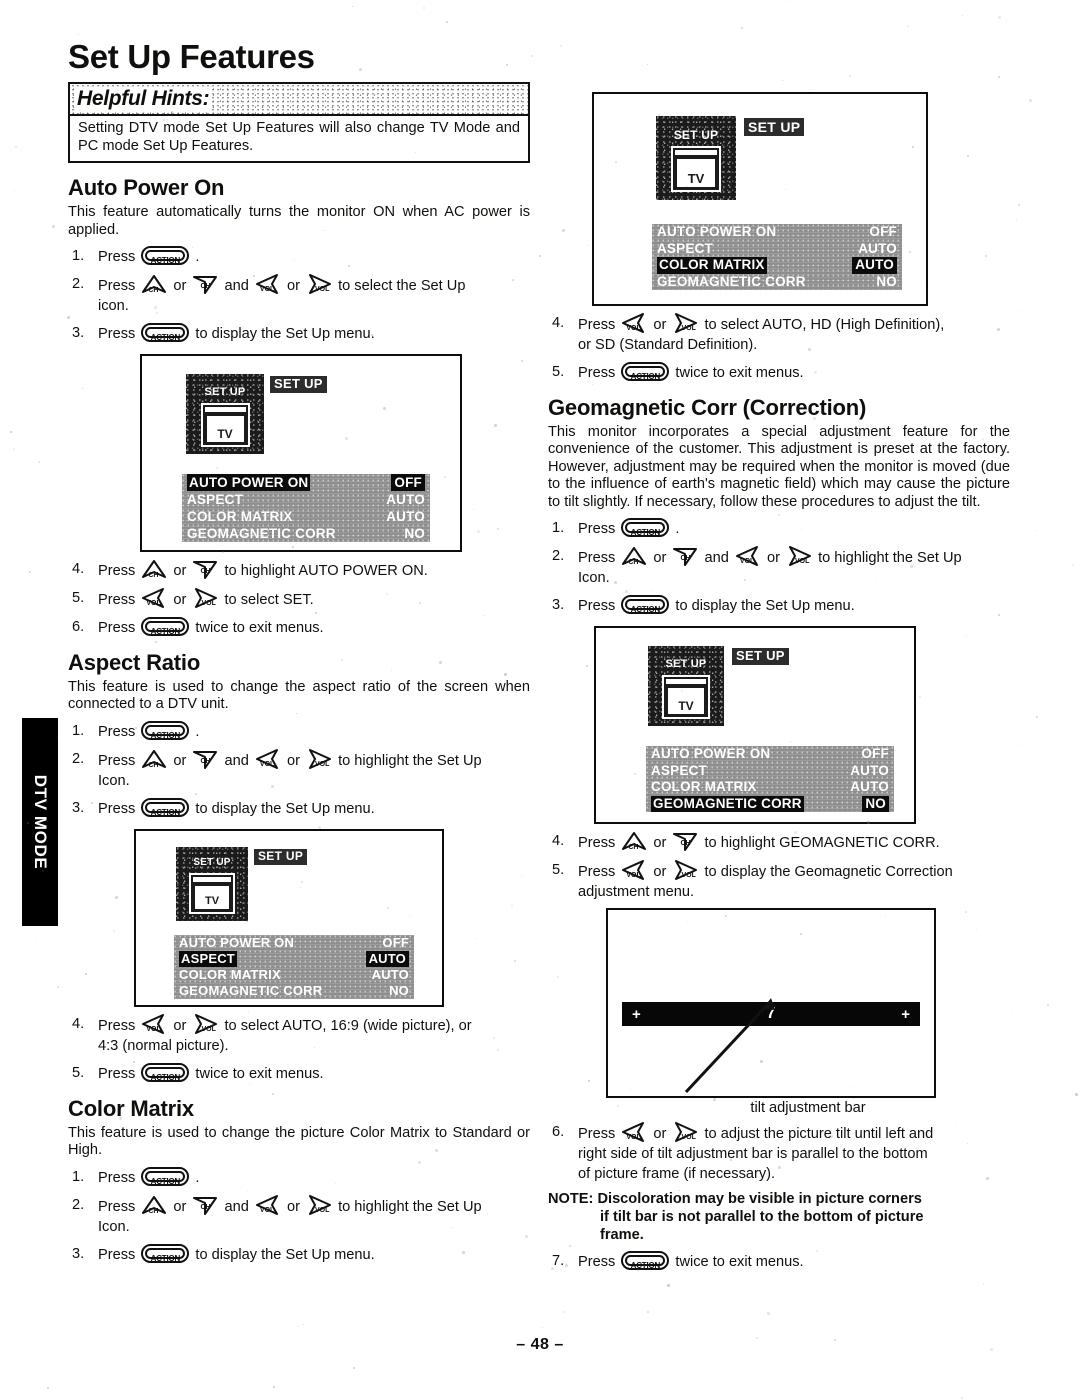 This screenshot has height=1400, width=1080. What do you see at coordinates (324, 571) in the screenshot?
I see `step-description: to highlight AUTO POWER ON.` at bounding box center [324, 571].